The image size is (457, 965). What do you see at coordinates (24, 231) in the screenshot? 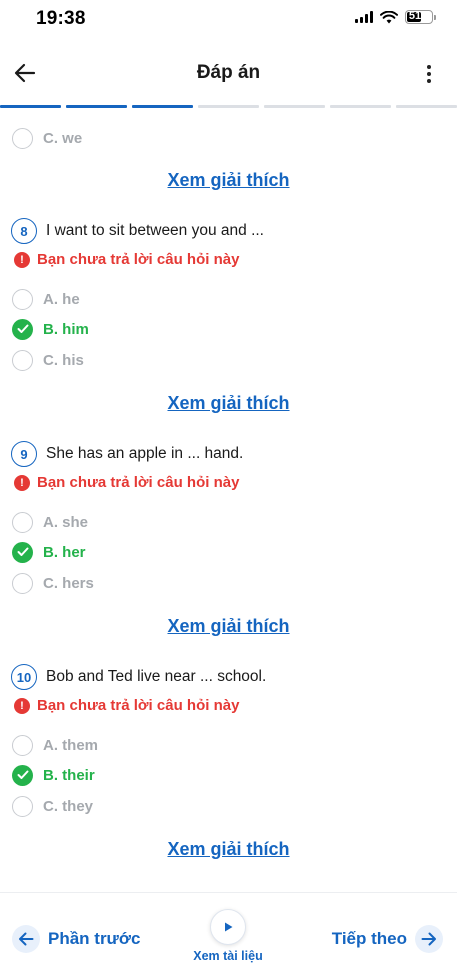
I see `question-number: 8` at bounding box center [24, 231].